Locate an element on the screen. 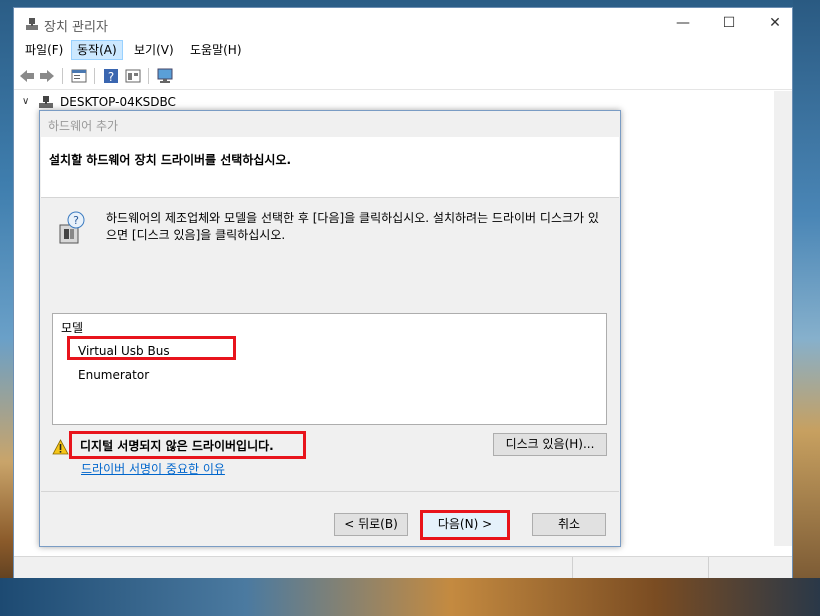 The height and width of the screenshot is (616, 820). model-listbox: 모델 Virtual Usb Bus Enumerator is located at coordinates (329, 369).